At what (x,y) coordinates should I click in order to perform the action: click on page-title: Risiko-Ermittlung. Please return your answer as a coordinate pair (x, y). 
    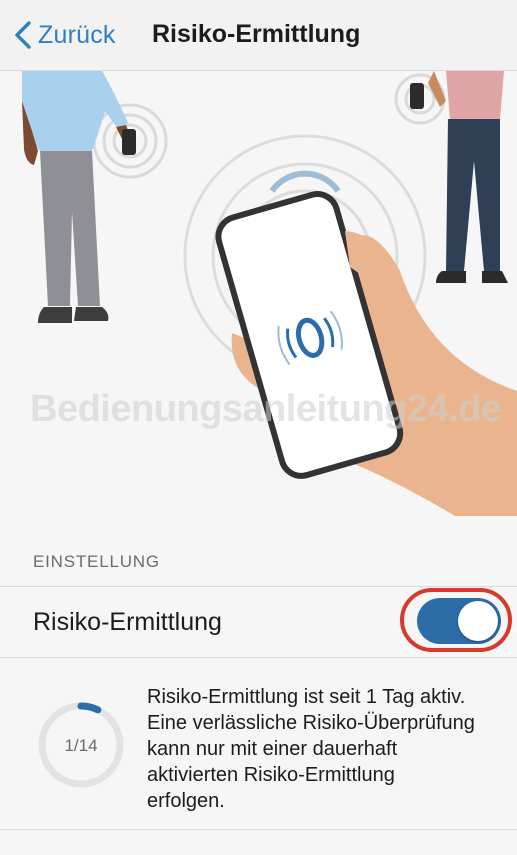
    Looking at the image, I should click on (256, 34).